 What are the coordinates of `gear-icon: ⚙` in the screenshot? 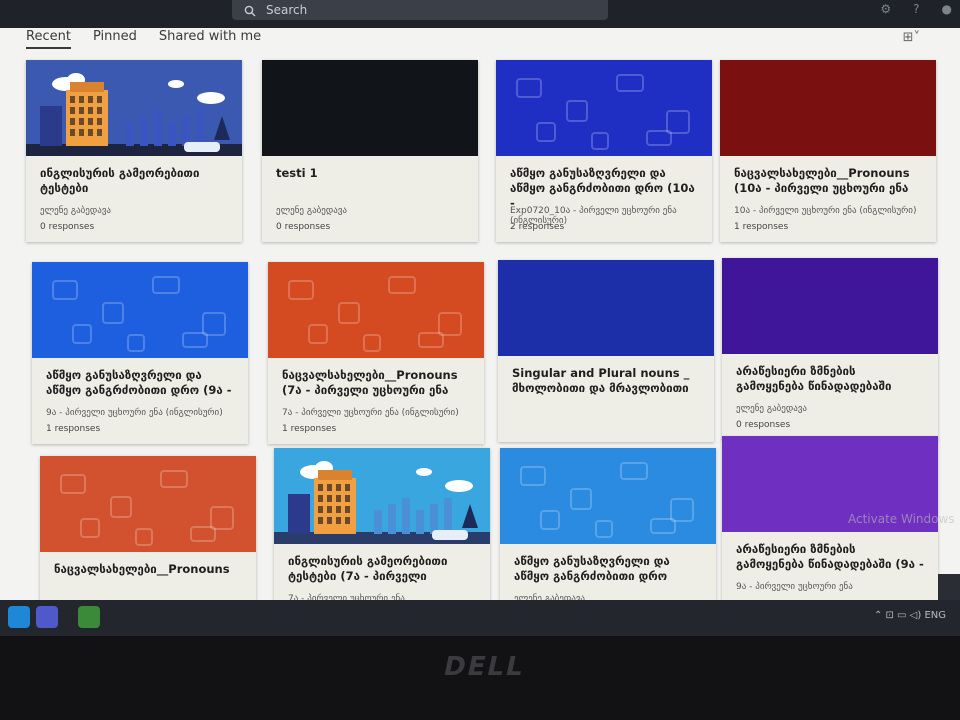 It's located at (885, 9).